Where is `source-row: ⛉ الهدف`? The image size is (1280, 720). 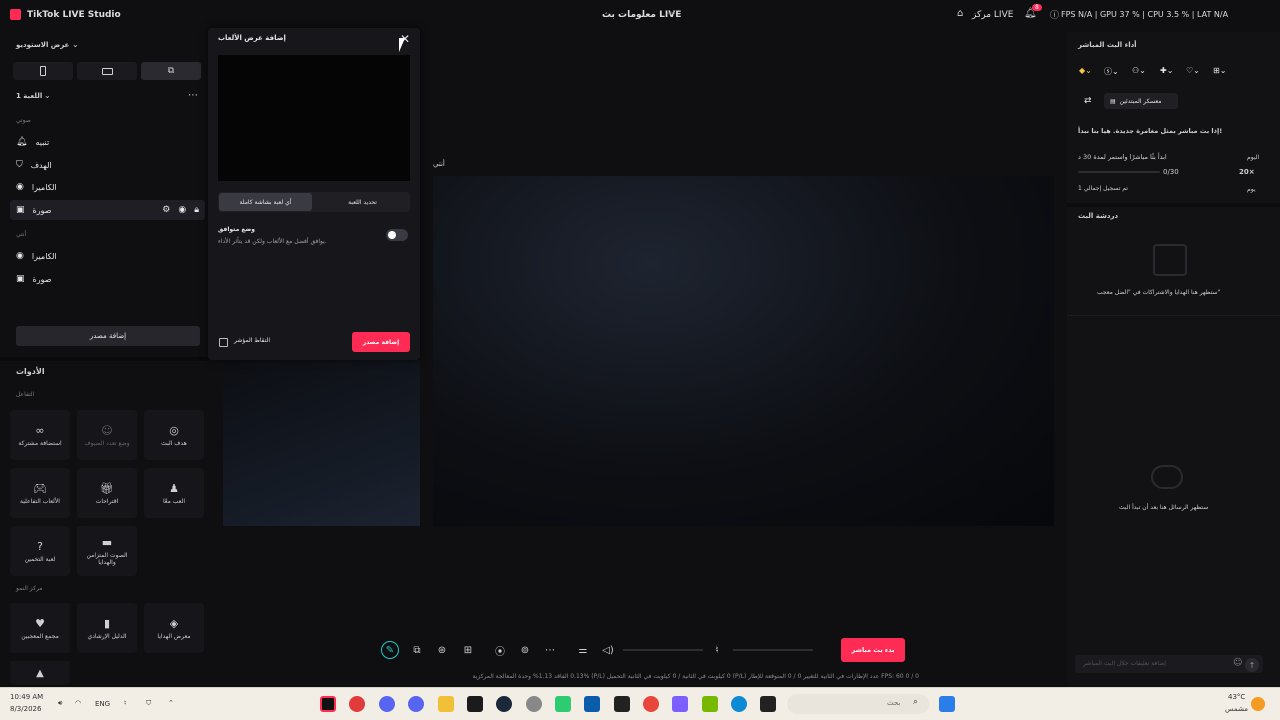
source-row: ⛉ الهدف is located at coordinates (107, 165).